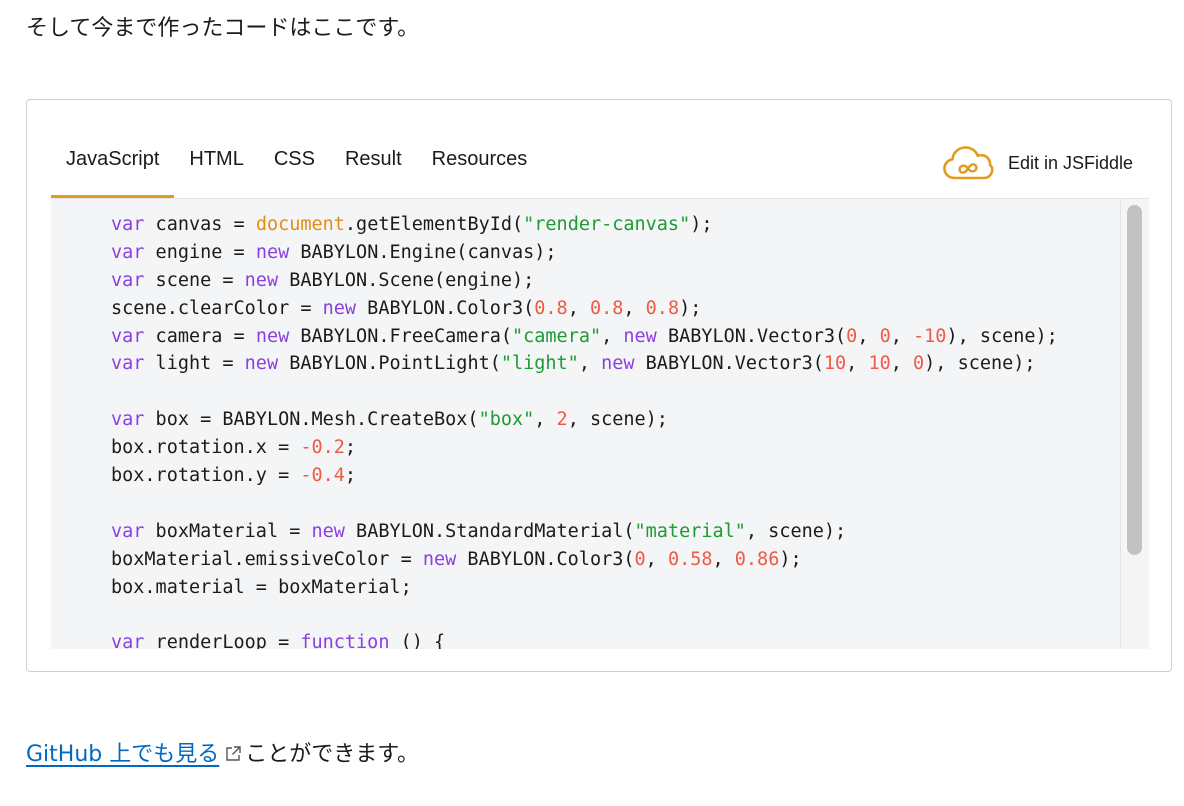 The height and width of the screenshot is (806, 1184). What do you see at coordinates (200, 252) in the screenshot?
I see `code-token: engine =` at bounding box center [200, 252].